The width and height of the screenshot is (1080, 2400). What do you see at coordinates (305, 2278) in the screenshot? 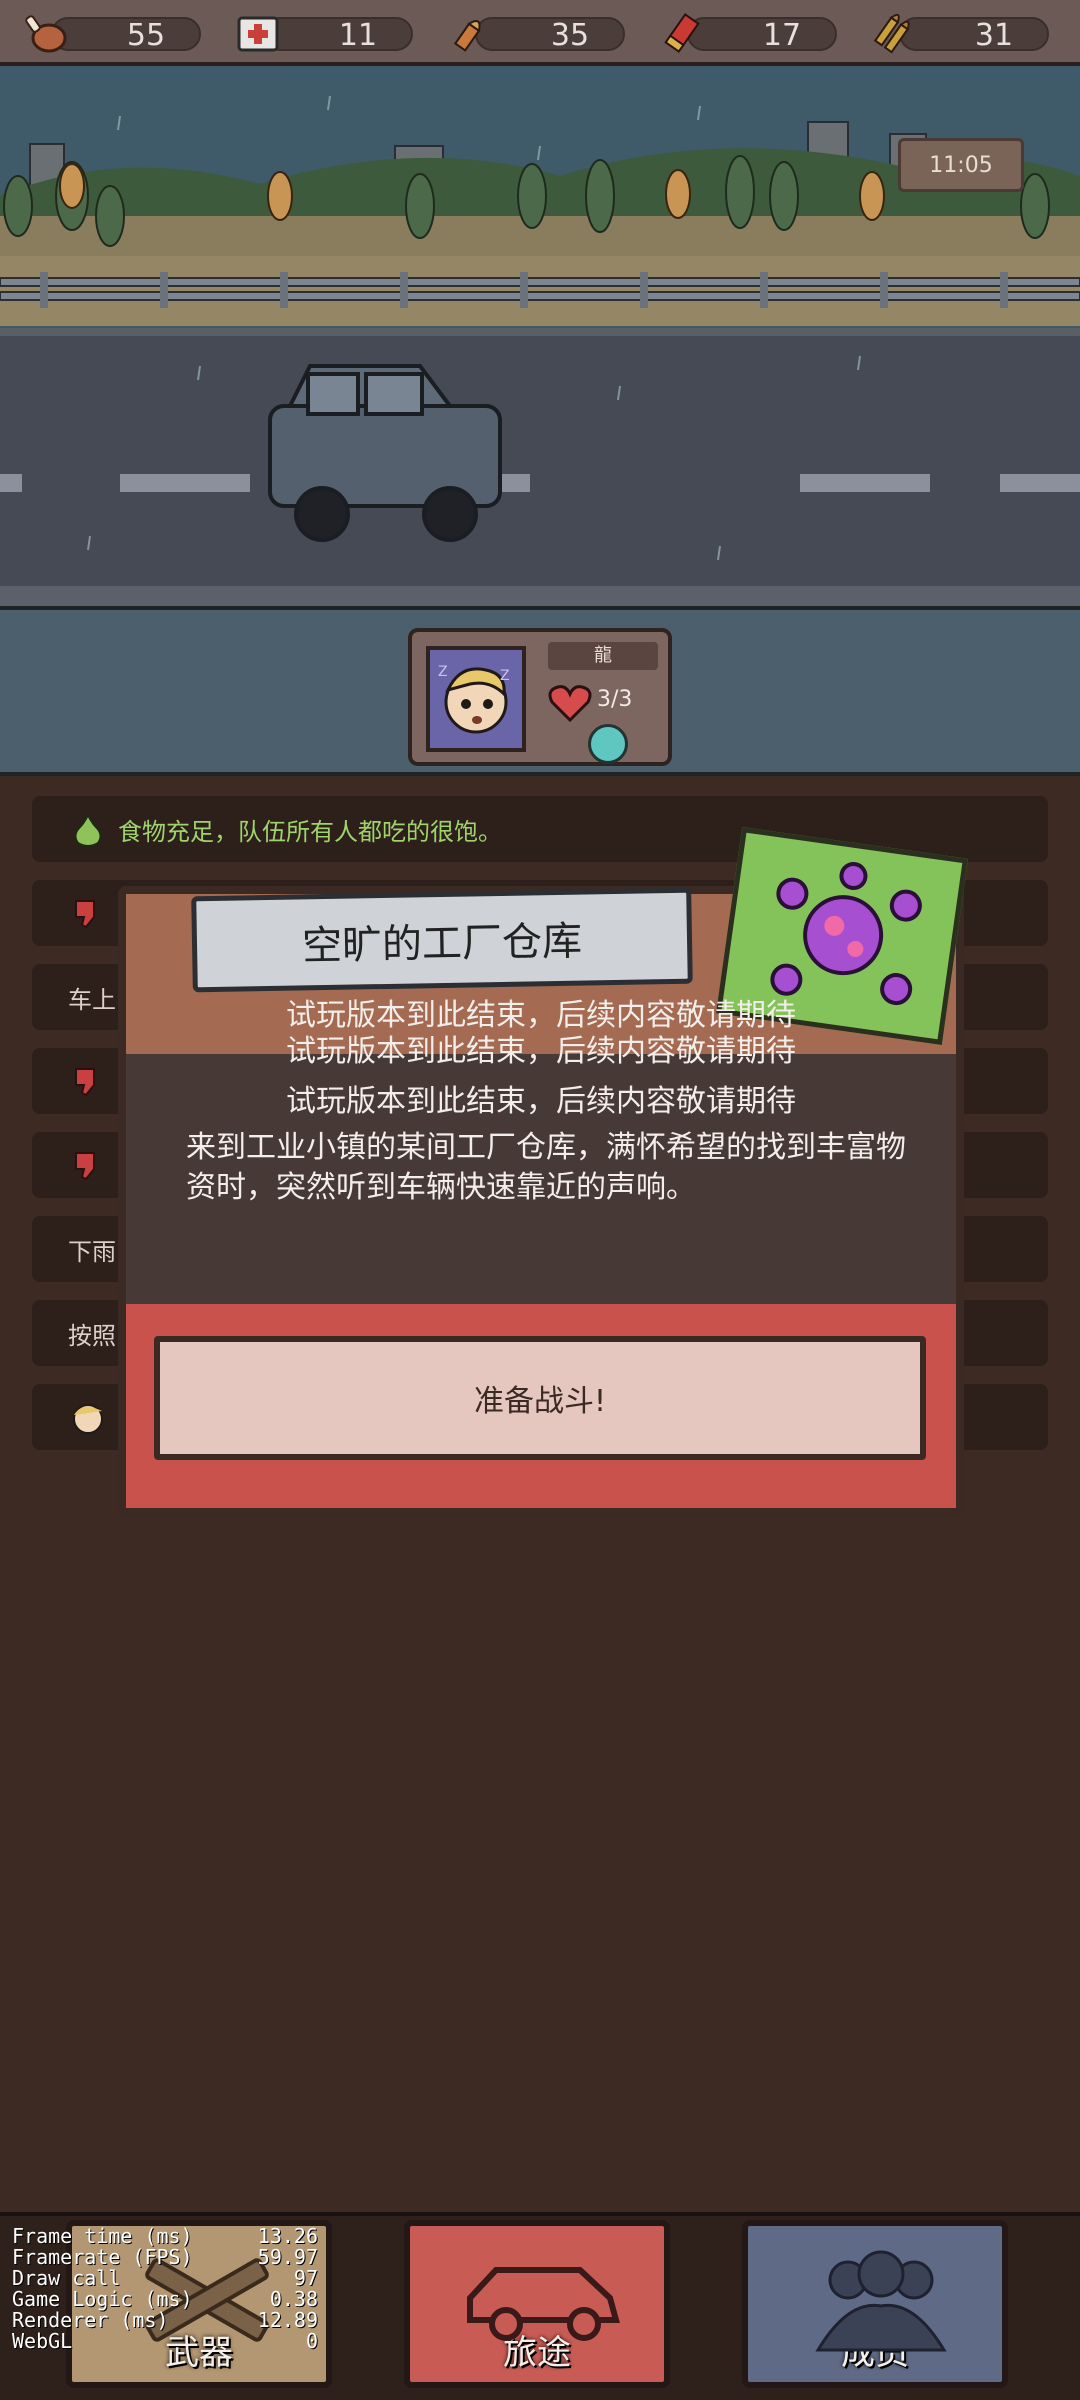
I see `stat-value: 97` at bounding box center [305, 2278].